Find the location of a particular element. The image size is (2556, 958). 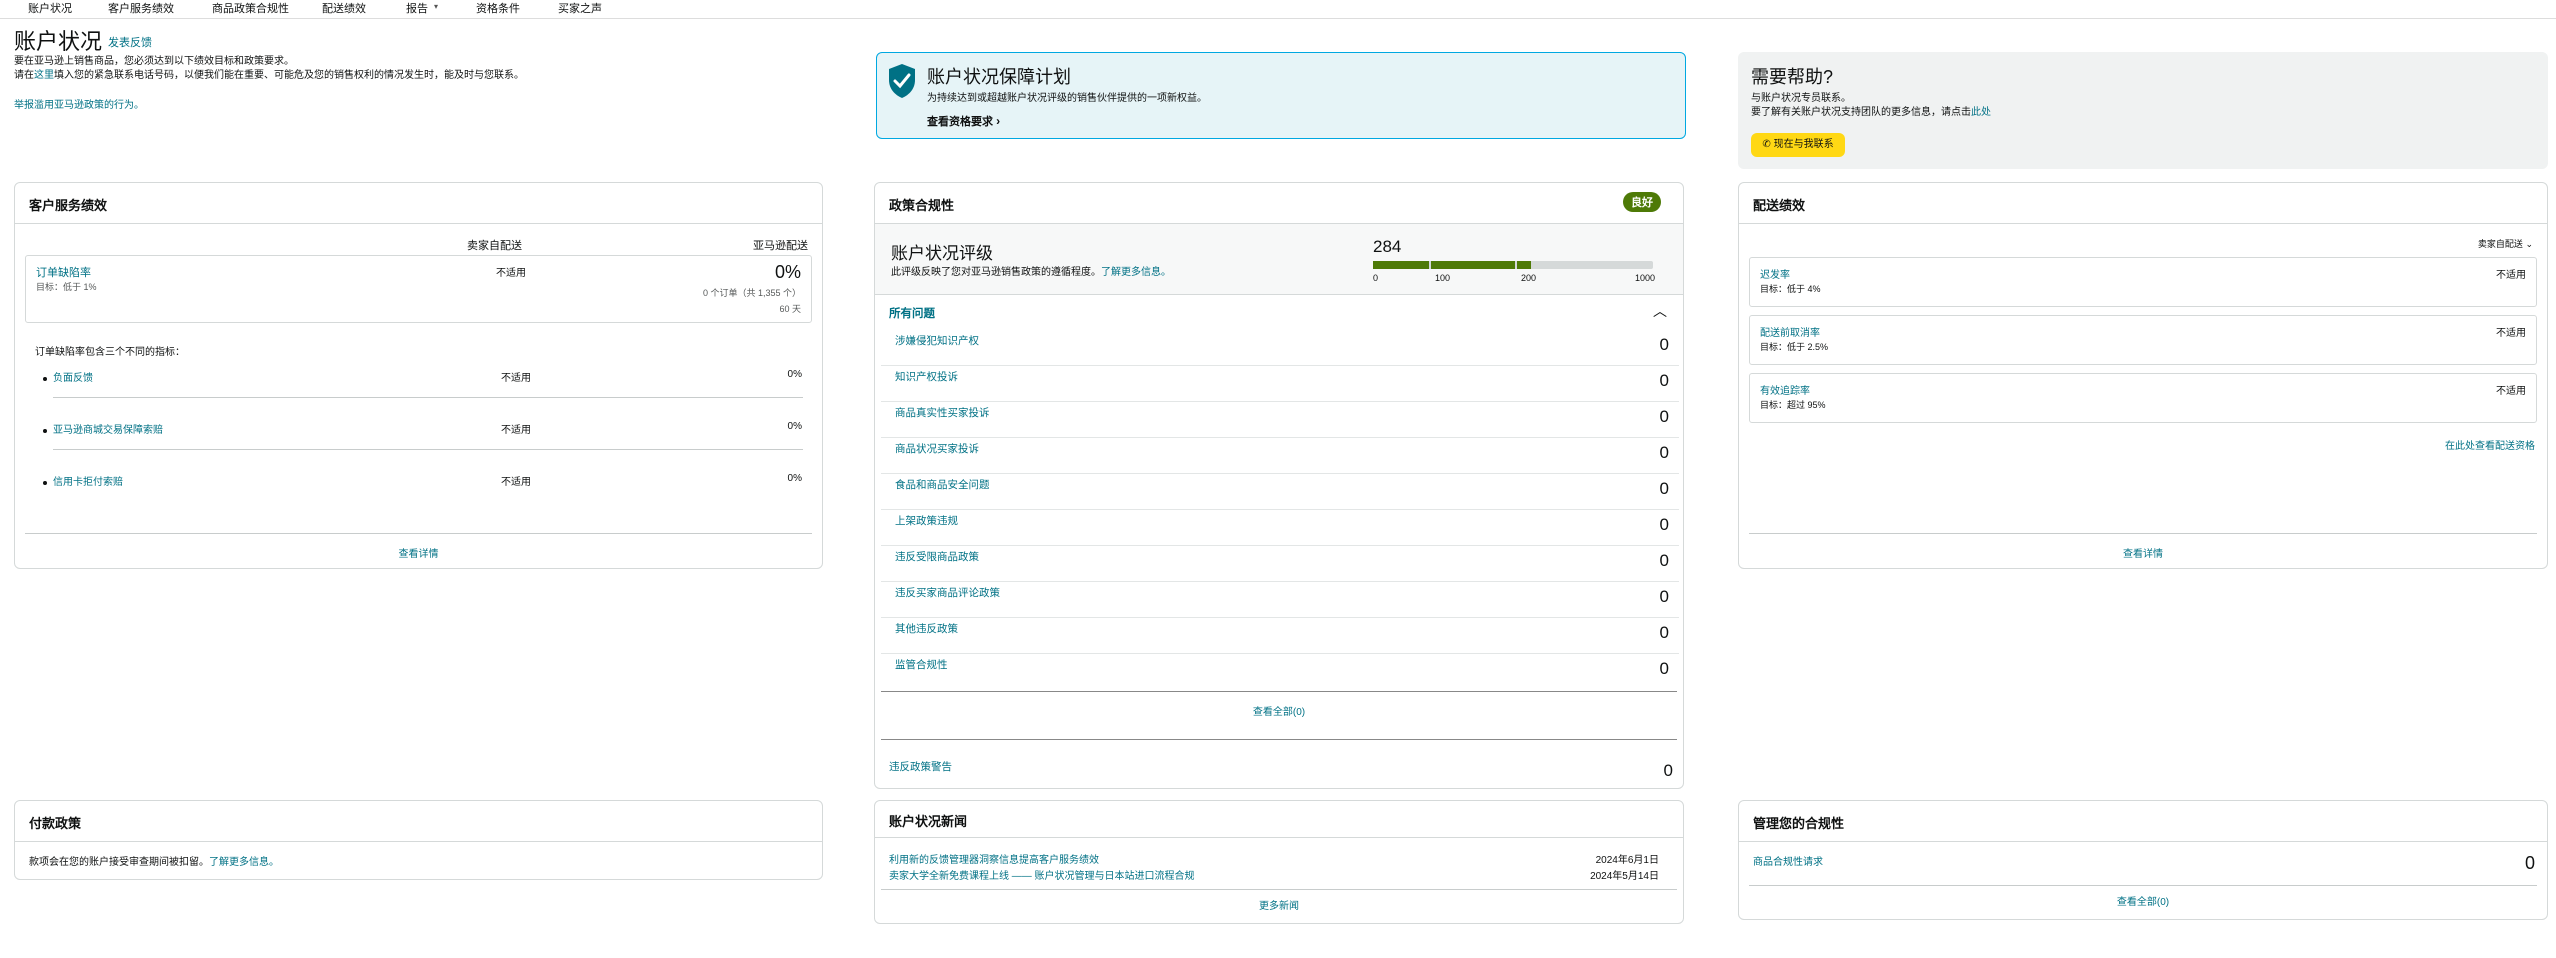

chargeback-link: 信用卡拒付索赔 is located at coordinates (88, 480).